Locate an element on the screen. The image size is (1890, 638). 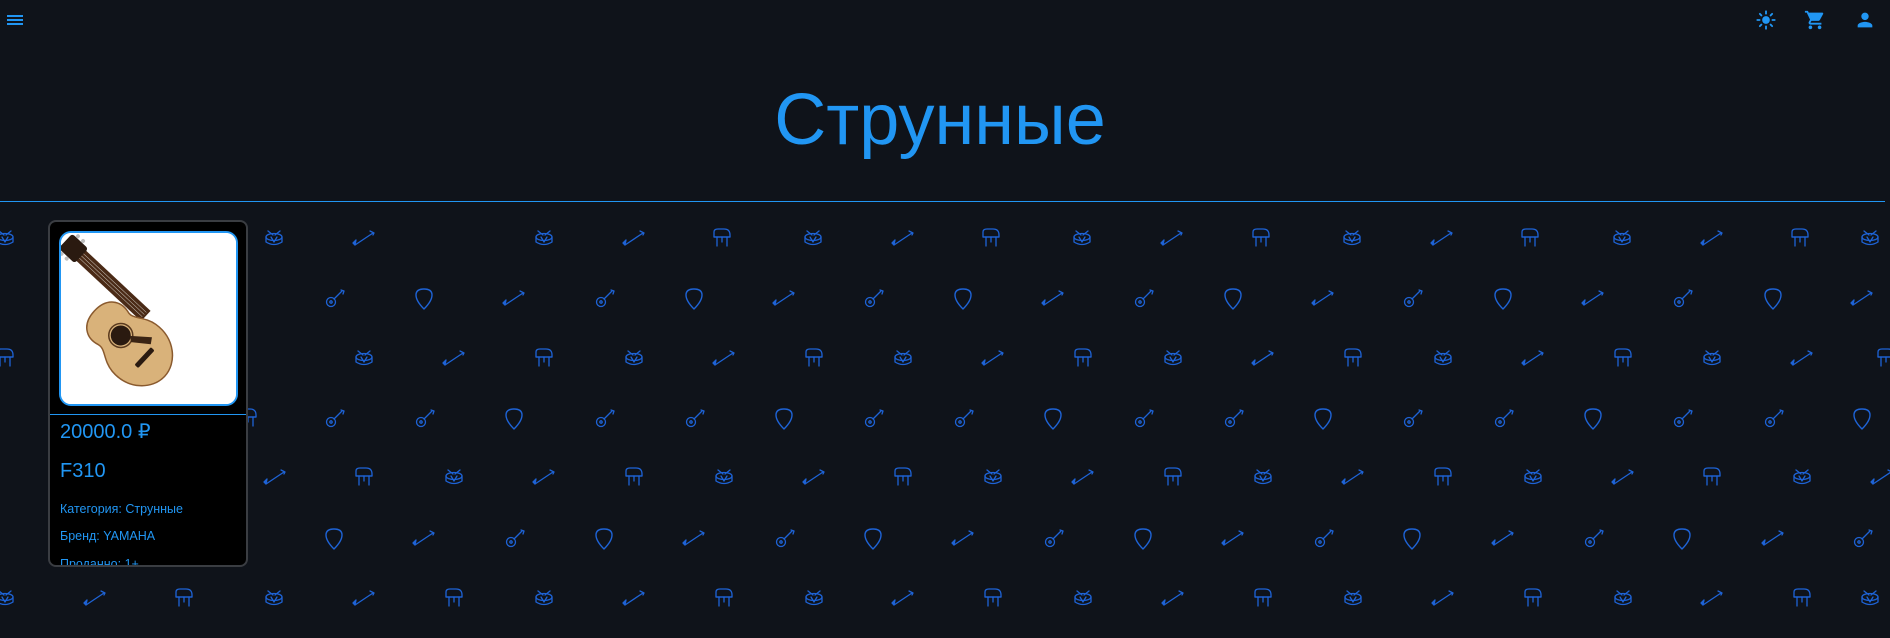
acoustic-guitar-image is located at coordinates (148, 318).